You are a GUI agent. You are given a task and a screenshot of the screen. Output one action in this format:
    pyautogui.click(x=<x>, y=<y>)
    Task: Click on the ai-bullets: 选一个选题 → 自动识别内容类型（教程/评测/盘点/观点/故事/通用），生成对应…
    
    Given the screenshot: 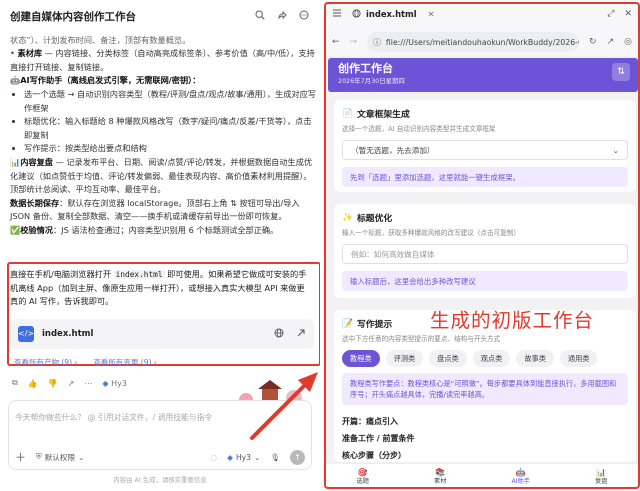 What is the action you would take?
    pyautogui.click(x=170, y=122)
    